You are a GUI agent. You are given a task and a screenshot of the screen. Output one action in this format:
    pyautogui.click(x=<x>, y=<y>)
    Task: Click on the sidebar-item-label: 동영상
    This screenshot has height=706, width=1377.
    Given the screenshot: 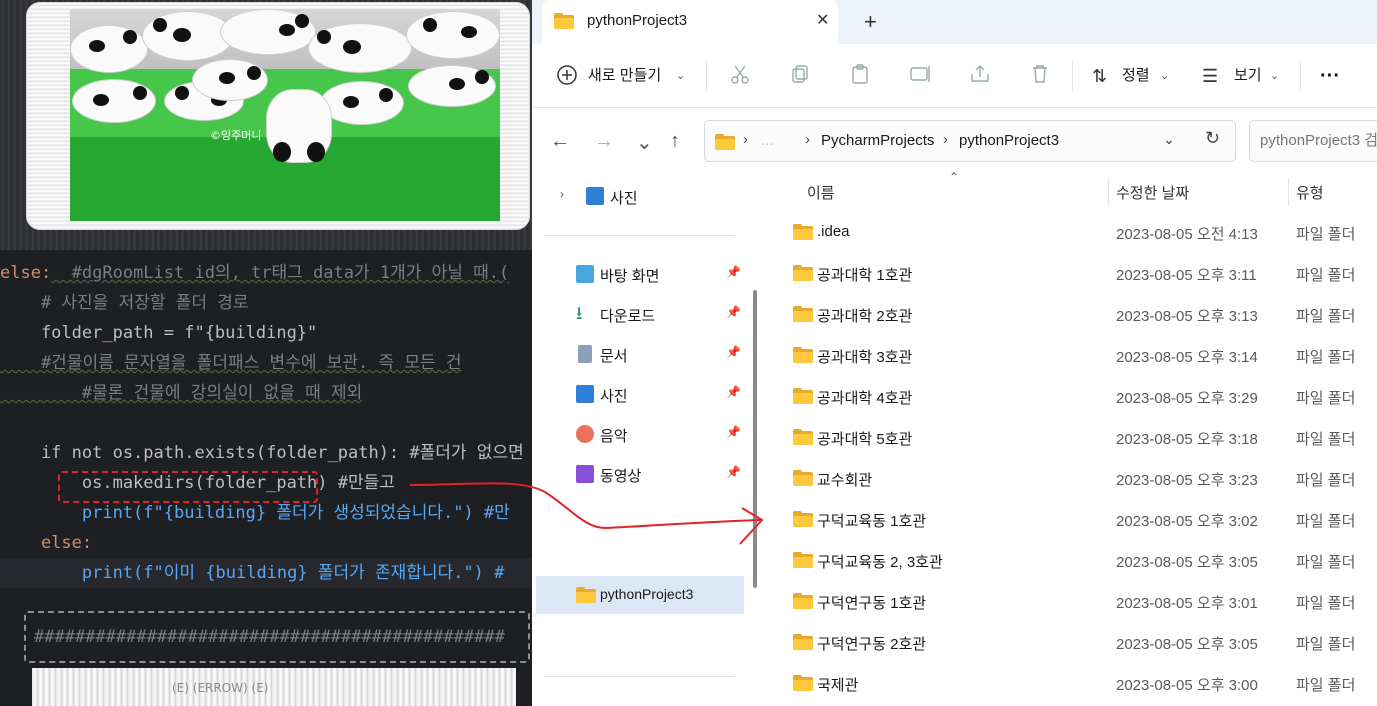 What is the action you would take?
    pyautogui.click(x=621, y=476)
    